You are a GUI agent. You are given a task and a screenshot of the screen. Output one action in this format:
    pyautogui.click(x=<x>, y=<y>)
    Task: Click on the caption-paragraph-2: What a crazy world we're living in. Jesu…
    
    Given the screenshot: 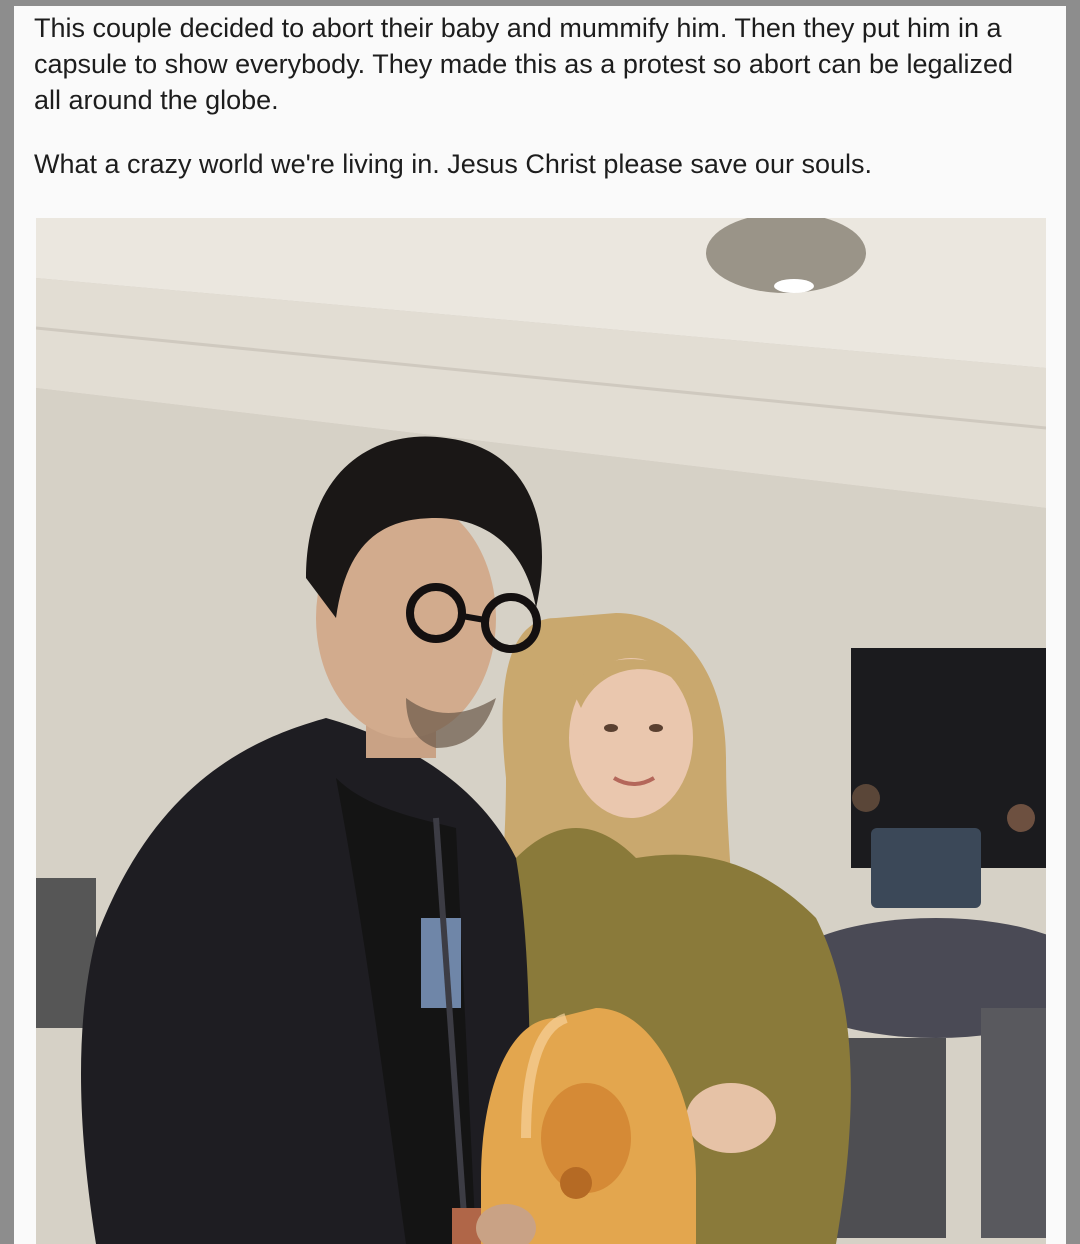 What is the action you would take?
    pyautogui.click(x=453, y=164)
    